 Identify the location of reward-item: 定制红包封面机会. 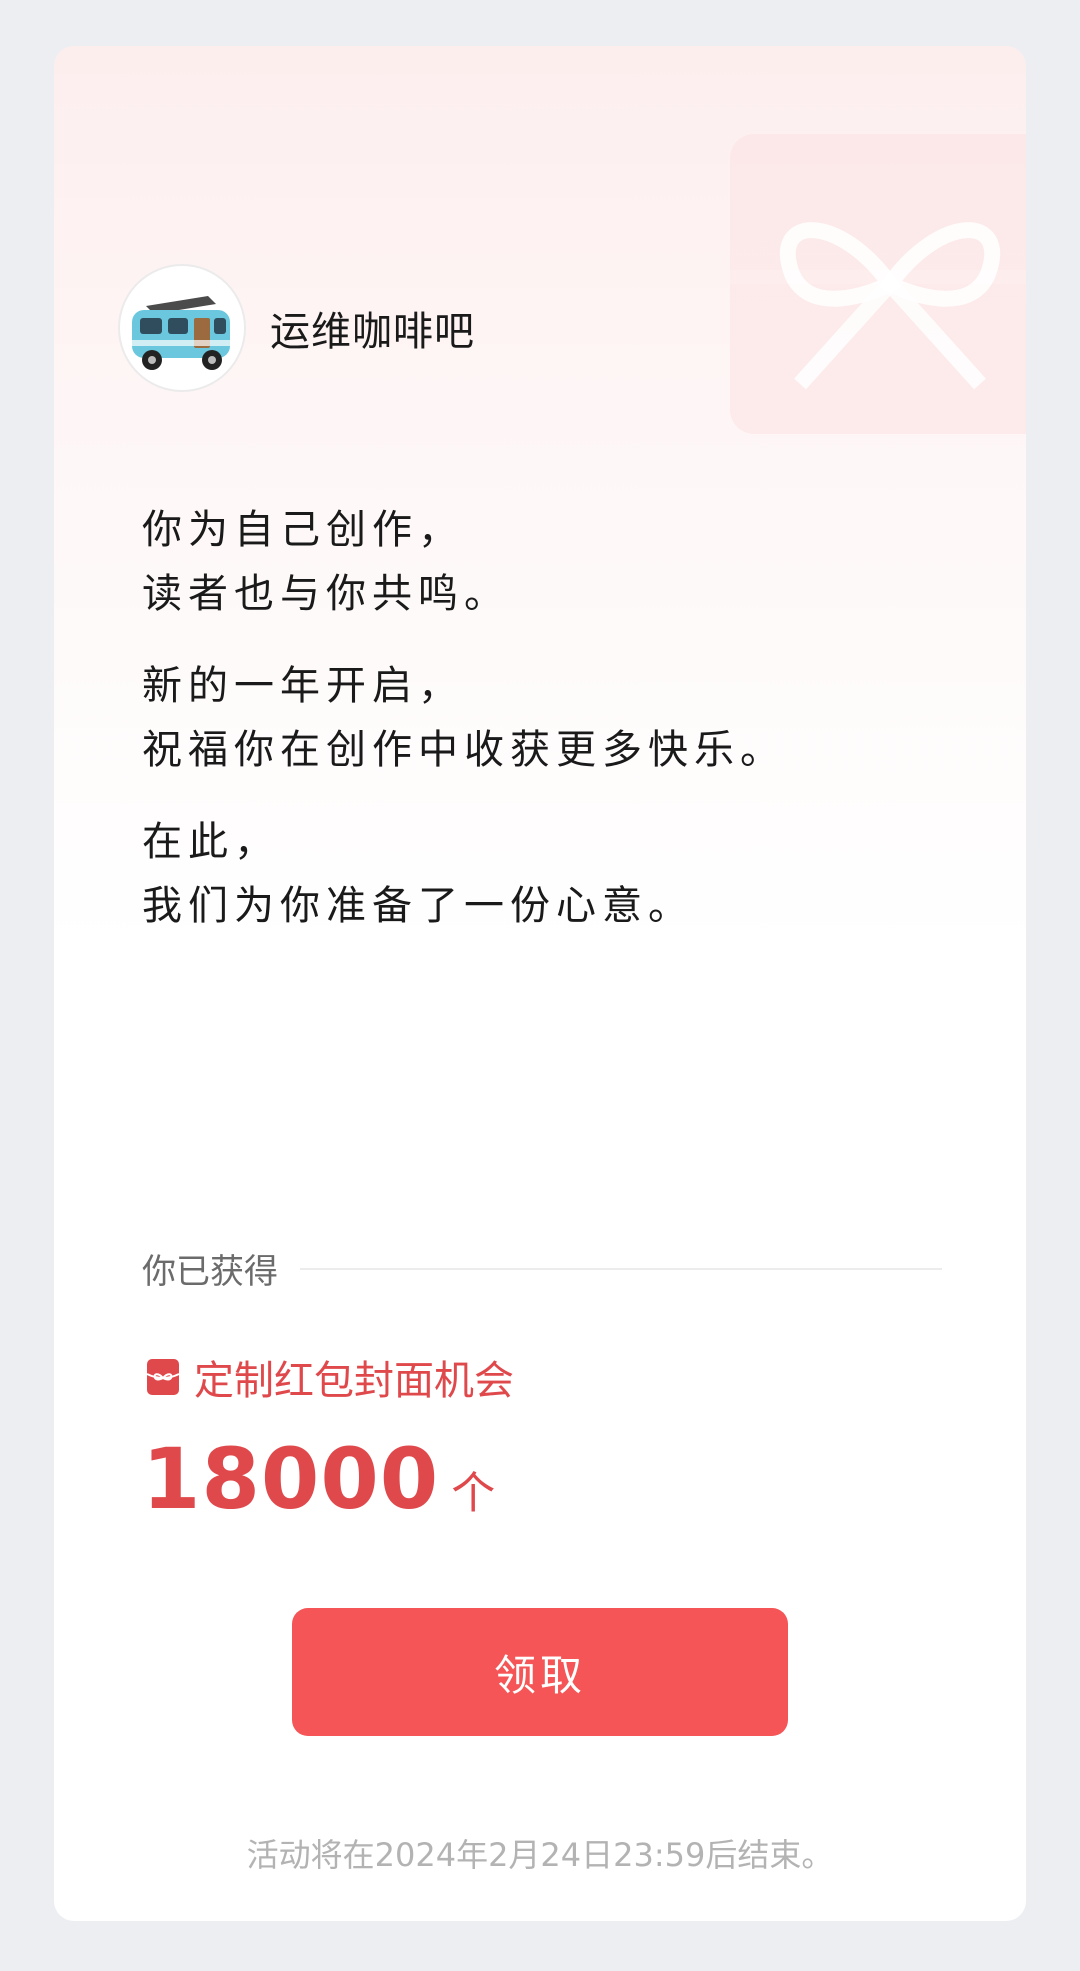
(330, 1377).